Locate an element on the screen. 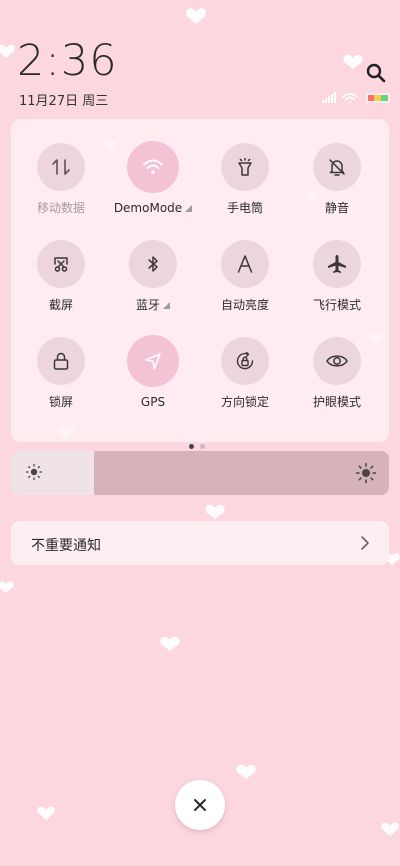 This screenshot has width=400, height=866. close-icon is located at coordinates (200, 805).